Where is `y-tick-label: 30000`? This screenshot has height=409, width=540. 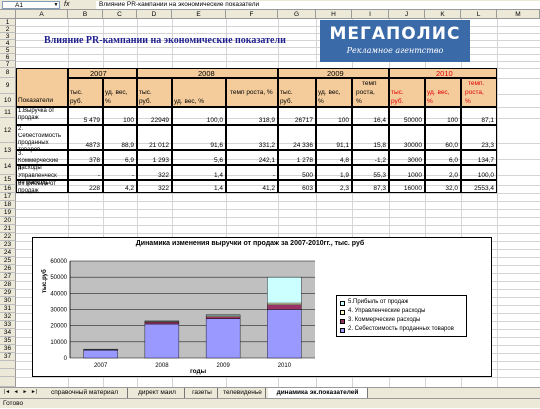 y-tick-label: 30000 is located at coordinates (58, 311).